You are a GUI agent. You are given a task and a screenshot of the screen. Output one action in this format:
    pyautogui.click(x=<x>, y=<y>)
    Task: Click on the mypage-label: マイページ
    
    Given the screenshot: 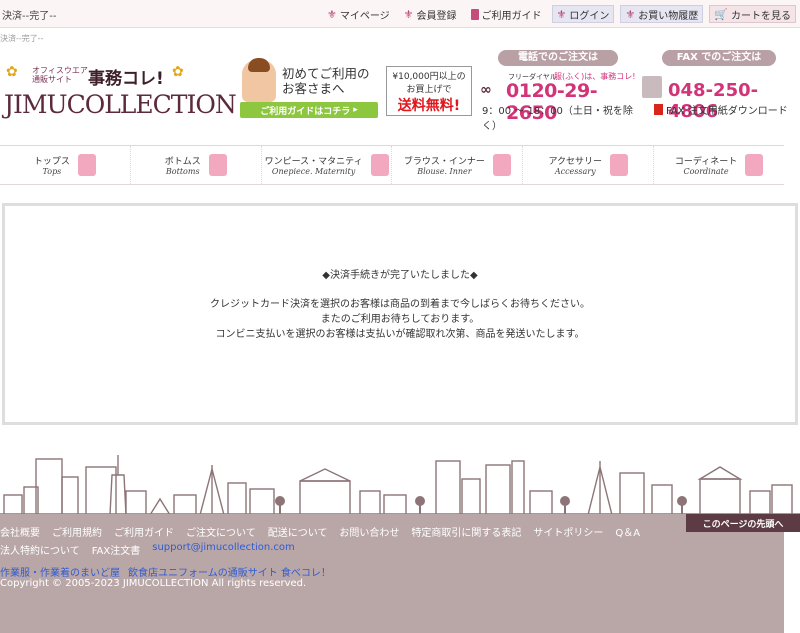 What is the action you would take?
    pyautogui.click(x=364, y=16)
    